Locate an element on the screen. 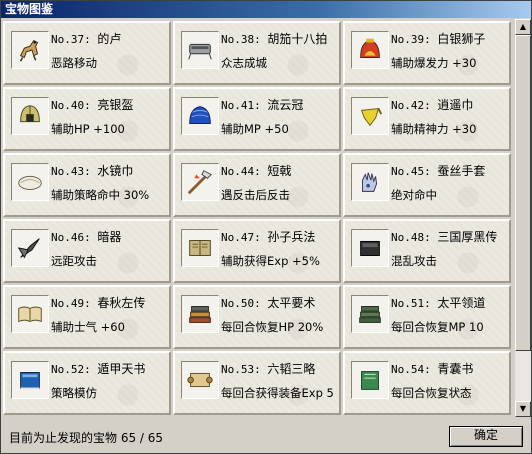 The height and width of the screenshot is (454, 532). treasure-number-line: No.40: 亮银盔 is located at coordinates (92, 104).